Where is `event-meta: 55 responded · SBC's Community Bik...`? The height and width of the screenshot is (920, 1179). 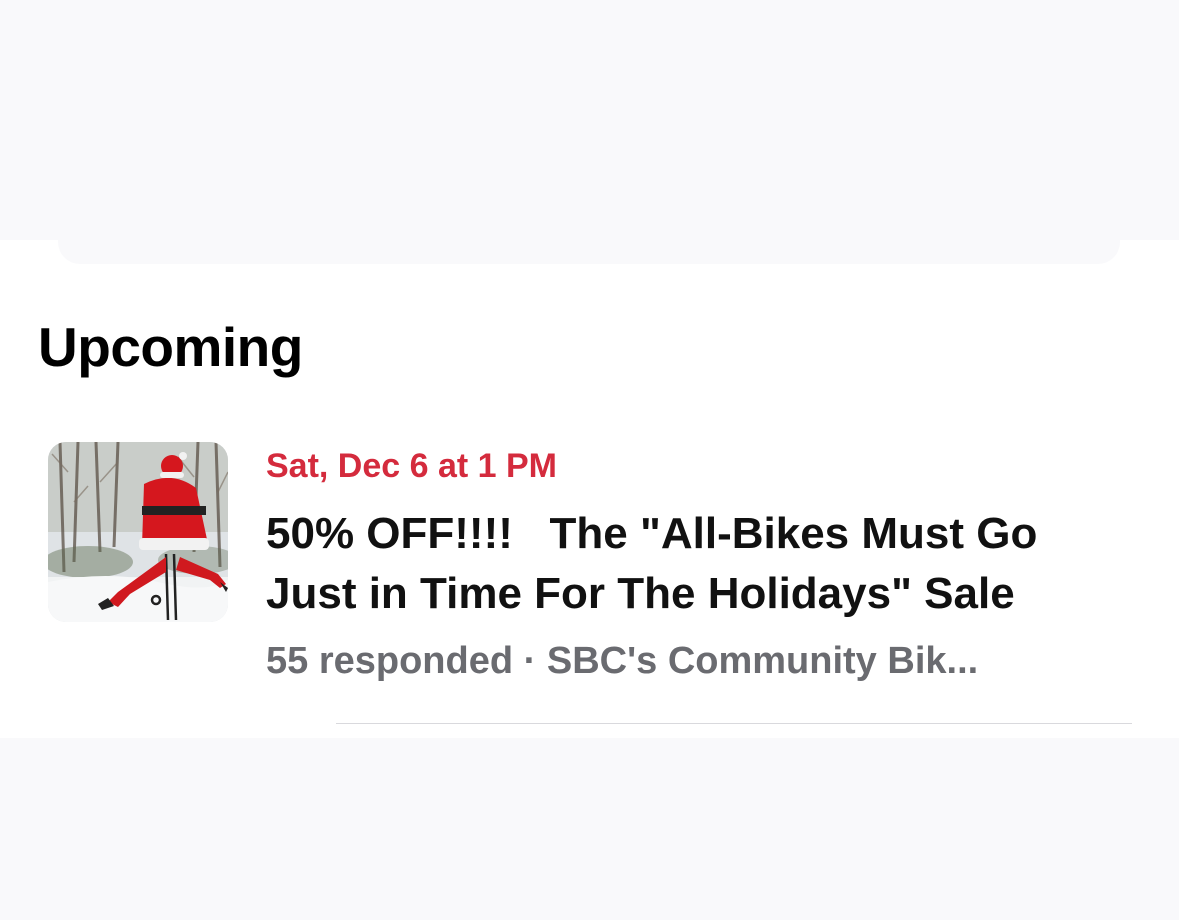 event-meta: 55 responded · SBC's Community Bik... is located at coordinates (622, 661).